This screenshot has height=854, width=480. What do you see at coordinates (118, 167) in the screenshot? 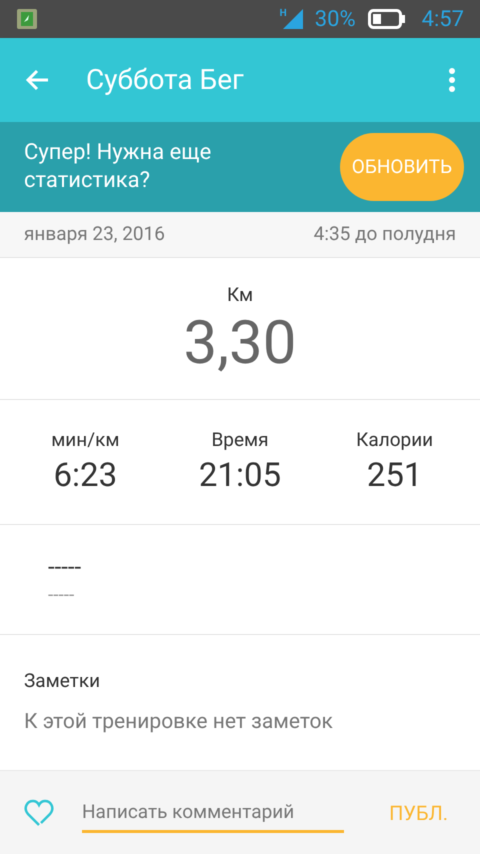
I see `banner-text: Супер! Нужна еще статистика?` at bounding box center [118, 167].